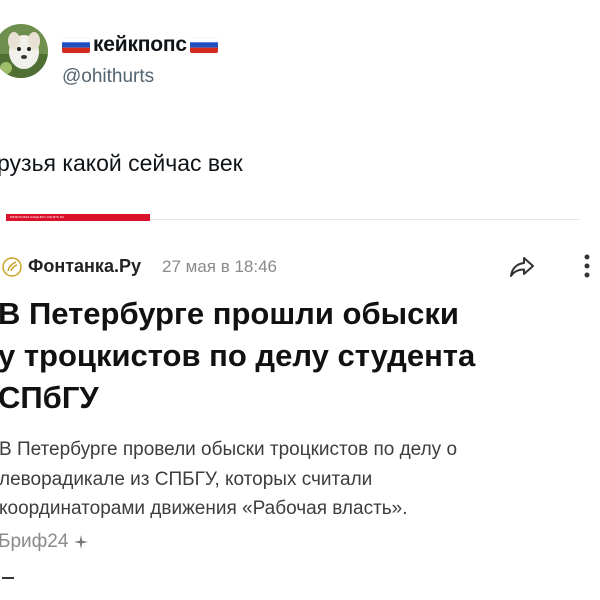 The image size is (600, 600). Describe the element at coordinates (24, 51) in the screenshot. I see `avatar` at that location.